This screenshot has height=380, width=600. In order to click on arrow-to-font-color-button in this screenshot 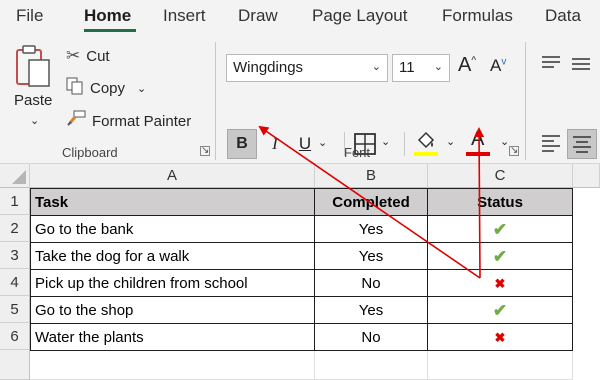, I will do `click(479, 203)`.